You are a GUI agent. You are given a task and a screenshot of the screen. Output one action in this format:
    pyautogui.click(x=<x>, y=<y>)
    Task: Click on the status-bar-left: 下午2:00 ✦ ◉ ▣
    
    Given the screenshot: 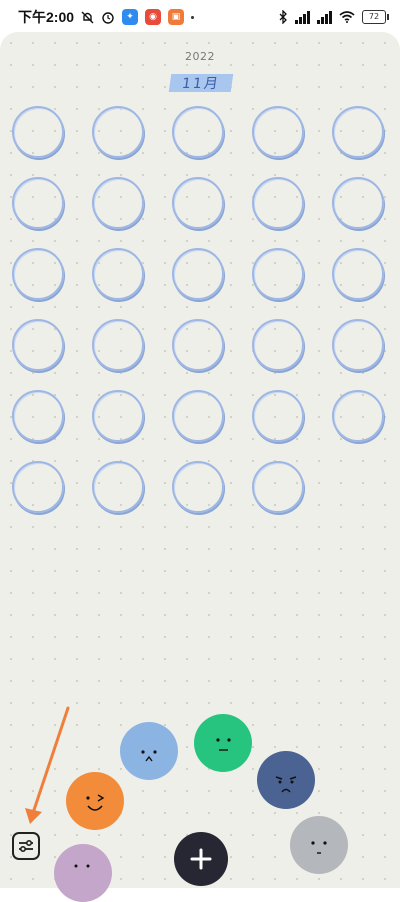 What is the action you would take?
    pyautogui.click(x=106, y=17)
    